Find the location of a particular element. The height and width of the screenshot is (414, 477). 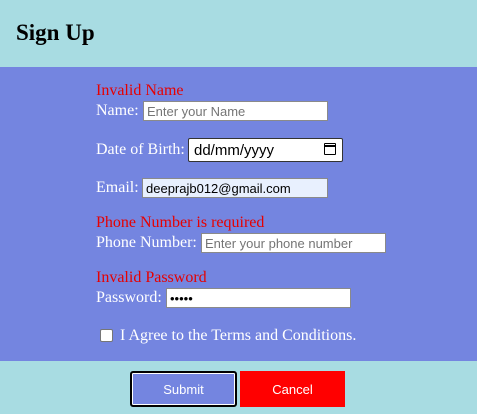

dob-value: dd/mm/yyyy is located at coordinates (234, 150).